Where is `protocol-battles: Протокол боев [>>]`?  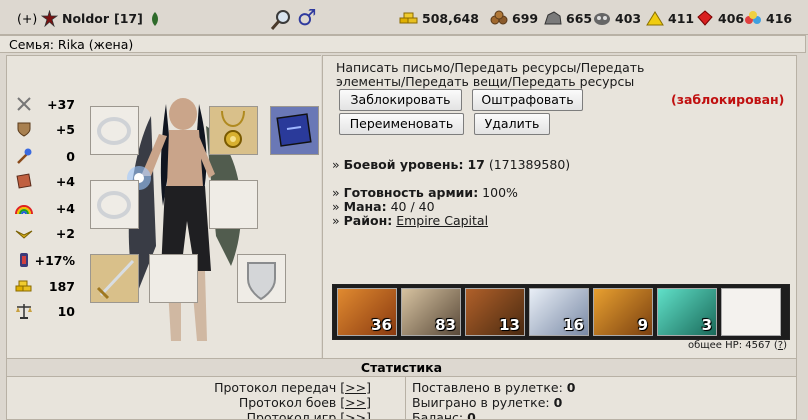
protocol-battles: Протокол боев [>>] is located at coordinates (304, 402).